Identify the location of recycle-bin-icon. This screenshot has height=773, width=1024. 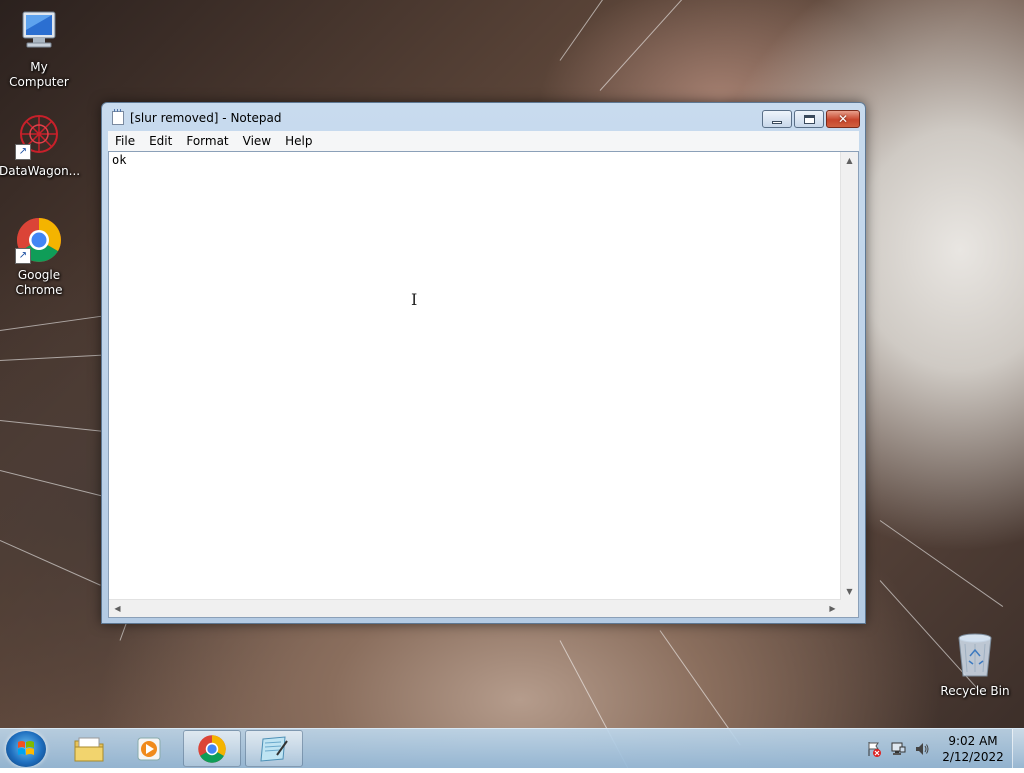
(975, 656).